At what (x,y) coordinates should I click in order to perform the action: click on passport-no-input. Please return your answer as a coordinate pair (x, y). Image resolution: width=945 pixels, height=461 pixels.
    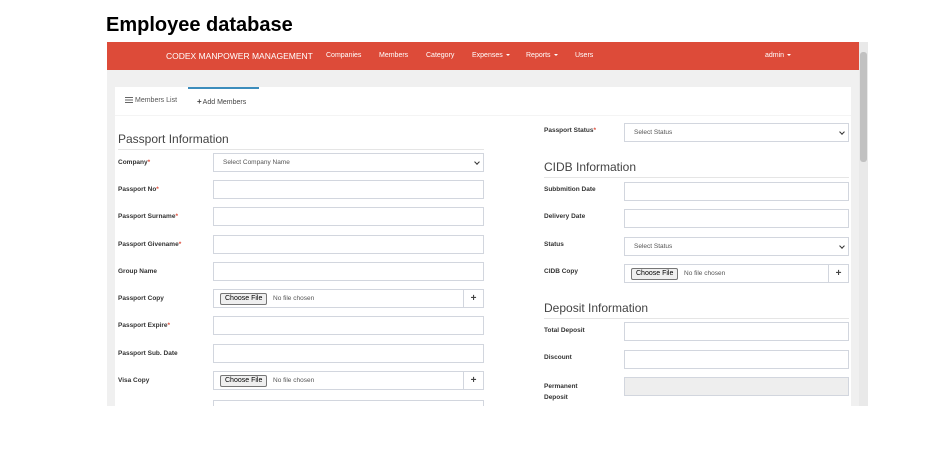
    Looking at the image, I should click on (348, 189).